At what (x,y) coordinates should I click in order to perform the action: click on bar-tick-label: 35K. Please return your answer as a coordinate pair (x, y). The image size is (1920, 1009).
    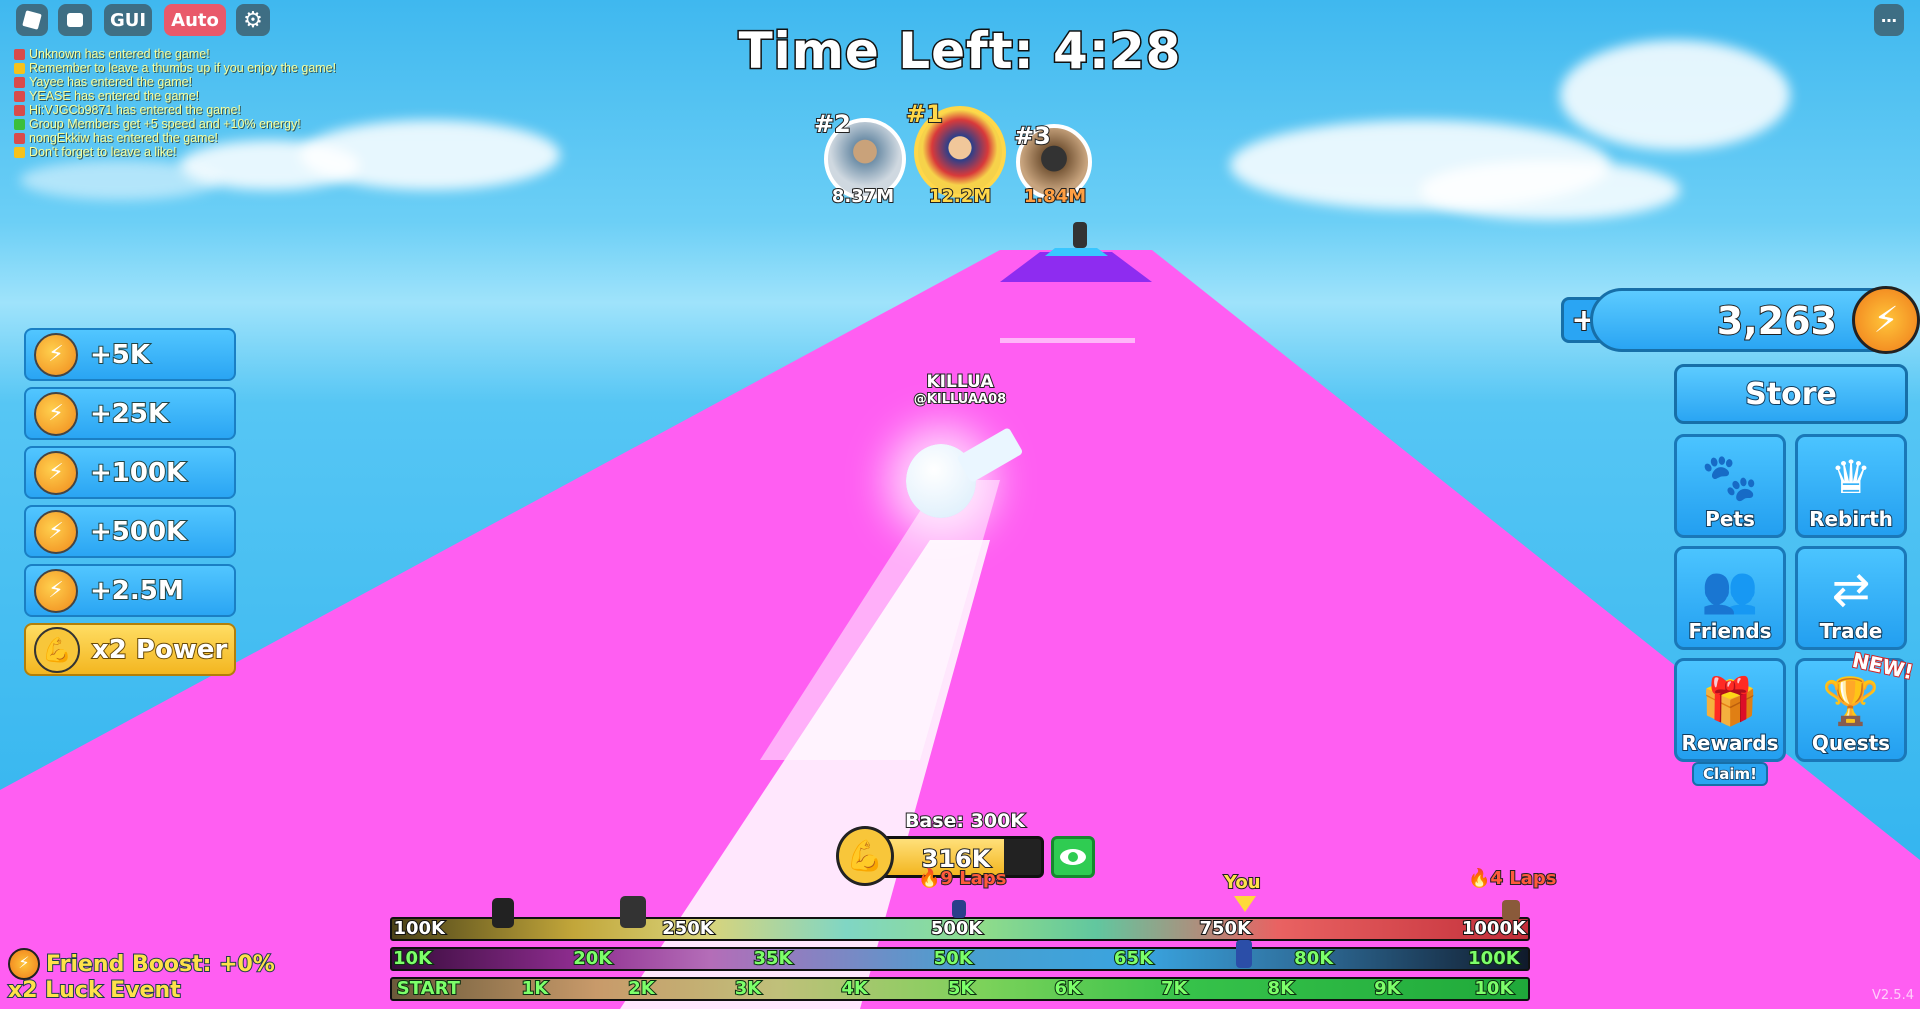
    Looking at the image, I should click on (772, 958).